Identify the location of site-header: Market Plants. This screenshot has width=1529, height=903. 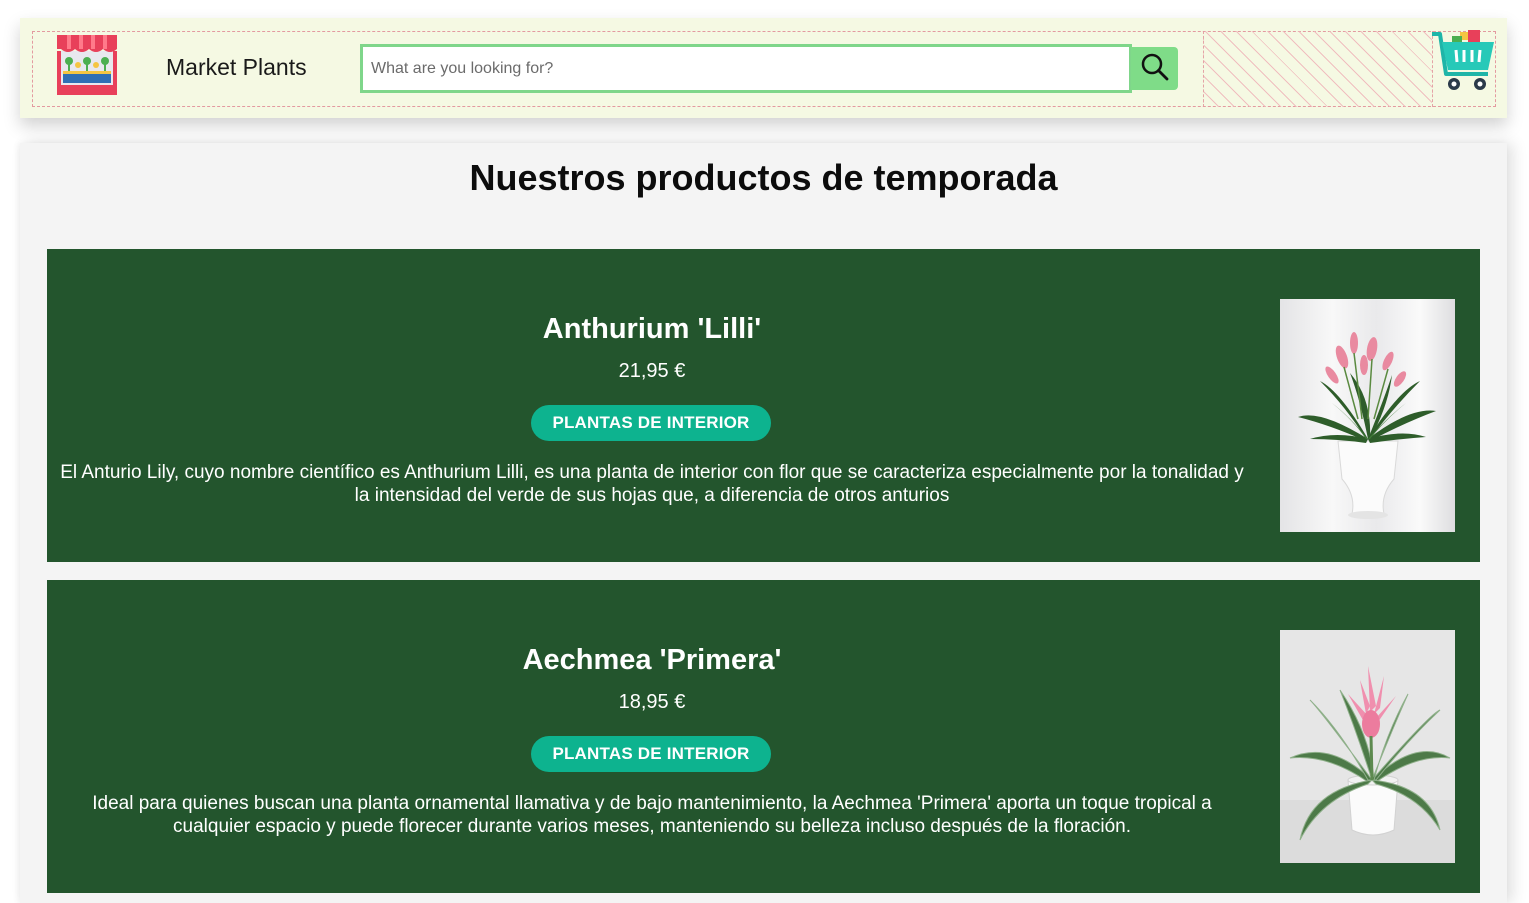
(763, 68).